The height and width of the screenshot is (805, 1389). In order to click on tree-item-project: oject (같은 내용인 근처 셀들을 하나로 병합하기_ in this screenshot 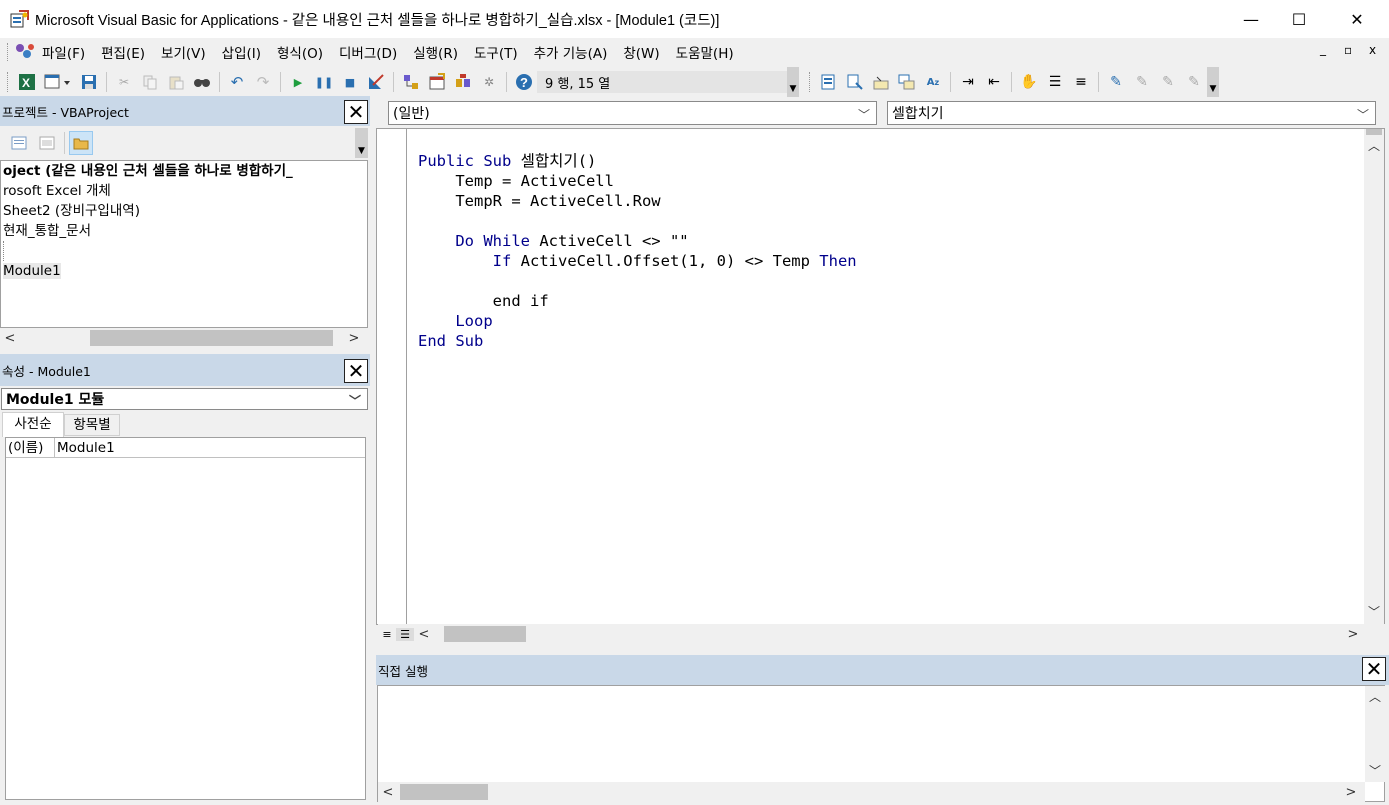, I will do `click(184, 171)`.